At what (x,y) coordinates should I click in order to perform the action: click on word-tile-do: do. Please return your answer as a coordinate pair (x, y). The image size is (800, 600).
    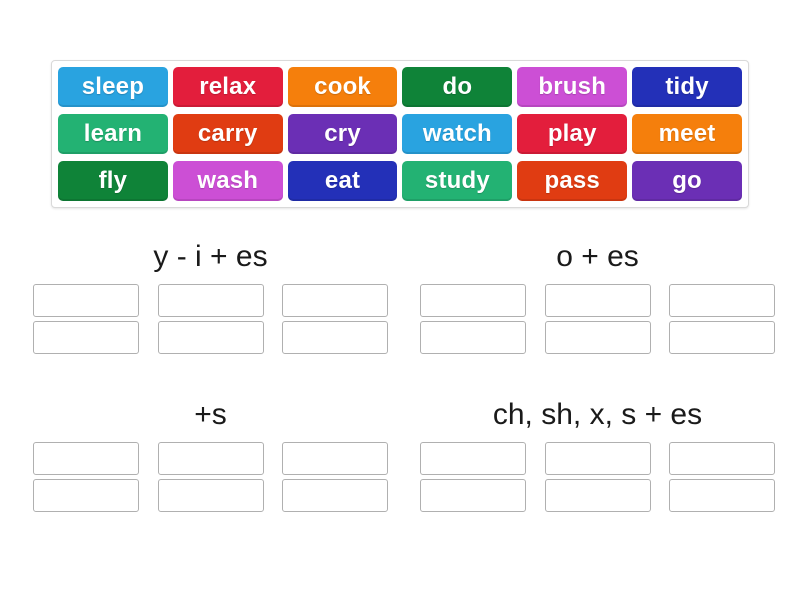
    Looking at the image, I should click on (457, 87).